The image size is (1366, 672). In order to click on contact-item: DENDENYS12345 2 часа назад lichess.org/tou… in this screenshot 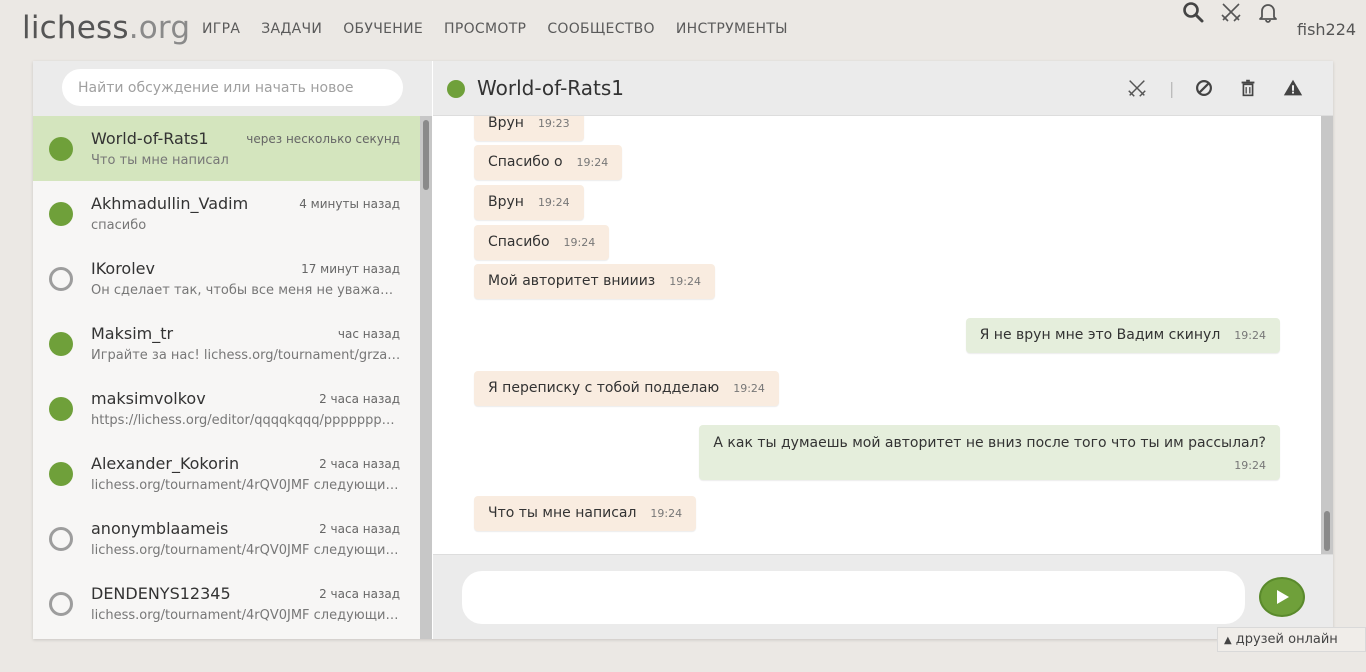, I will do `click(226, 603)`.